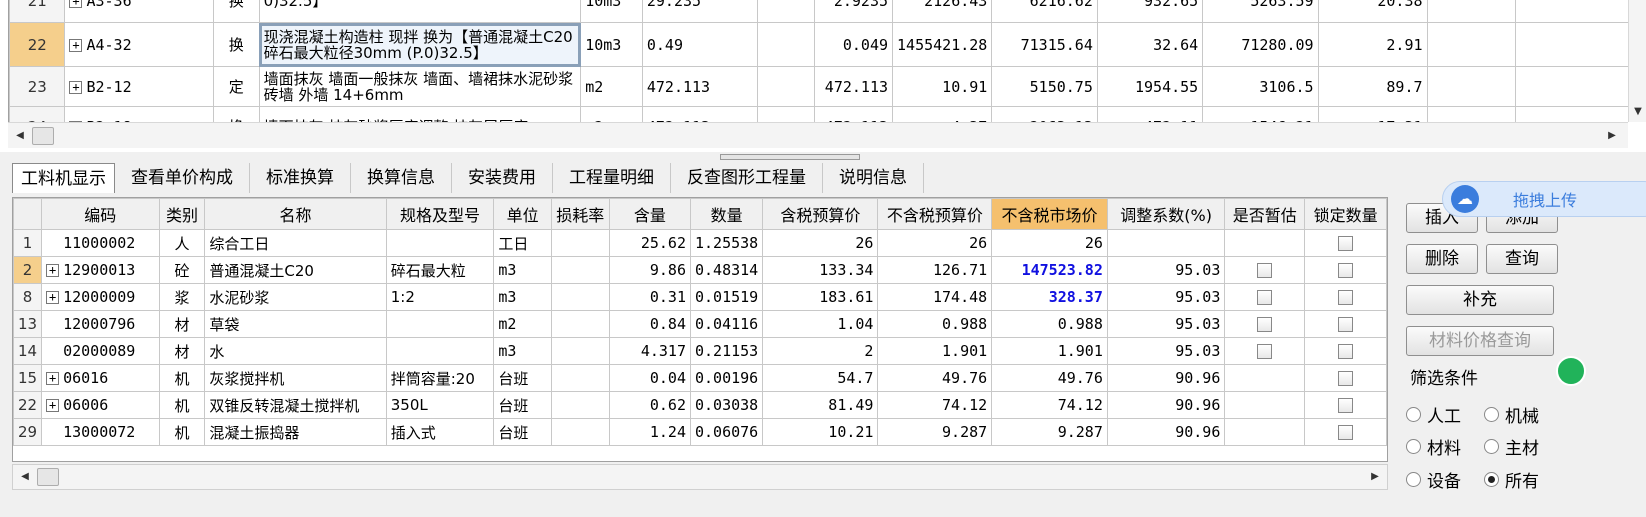 Image resolution: width=1646 pixels, height=517 pixels. I want to click on quantity-cell: 0.01519, so click(726, 297).